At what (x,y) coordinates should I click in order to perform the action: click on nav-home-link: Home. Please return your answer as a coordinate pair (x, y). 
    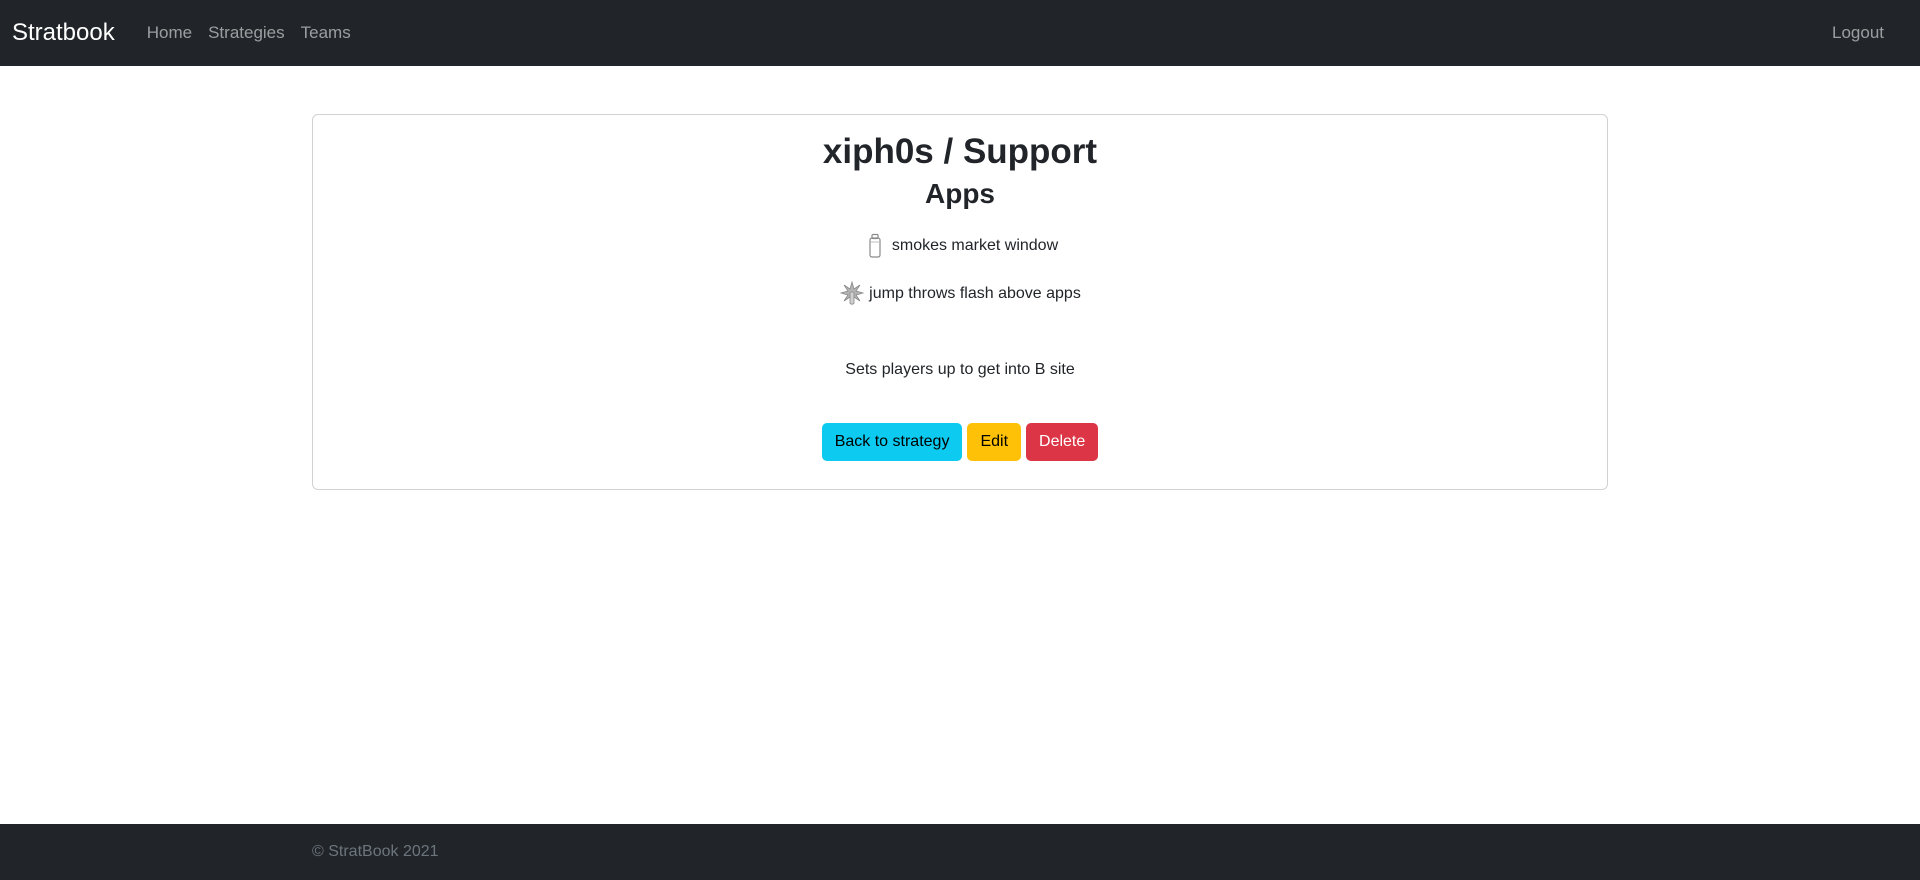
    Looking at the image, I should click on (169, 33).